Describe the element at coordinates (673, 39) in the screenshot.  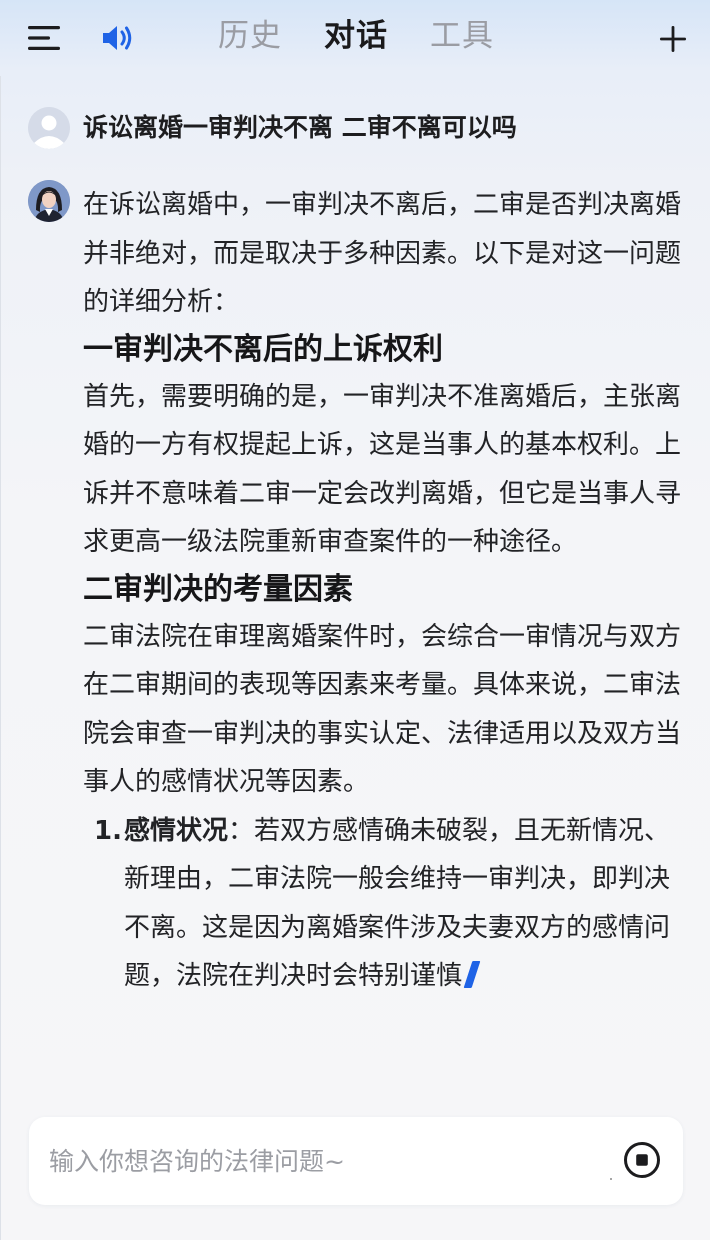
I see `plus-icon` at that location.